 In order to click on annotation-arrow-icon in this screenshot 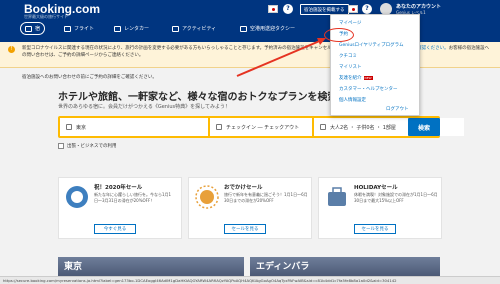, I will do `click(281, 57)`.